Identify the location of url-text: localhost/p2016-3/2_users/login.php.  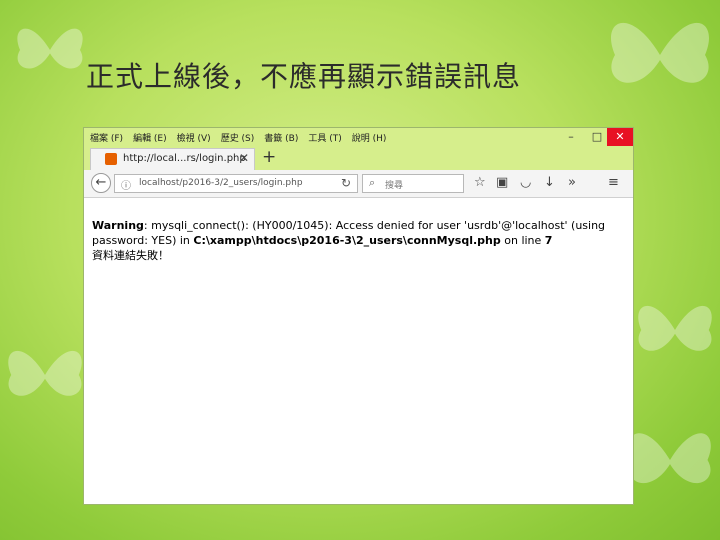
(221, 183).